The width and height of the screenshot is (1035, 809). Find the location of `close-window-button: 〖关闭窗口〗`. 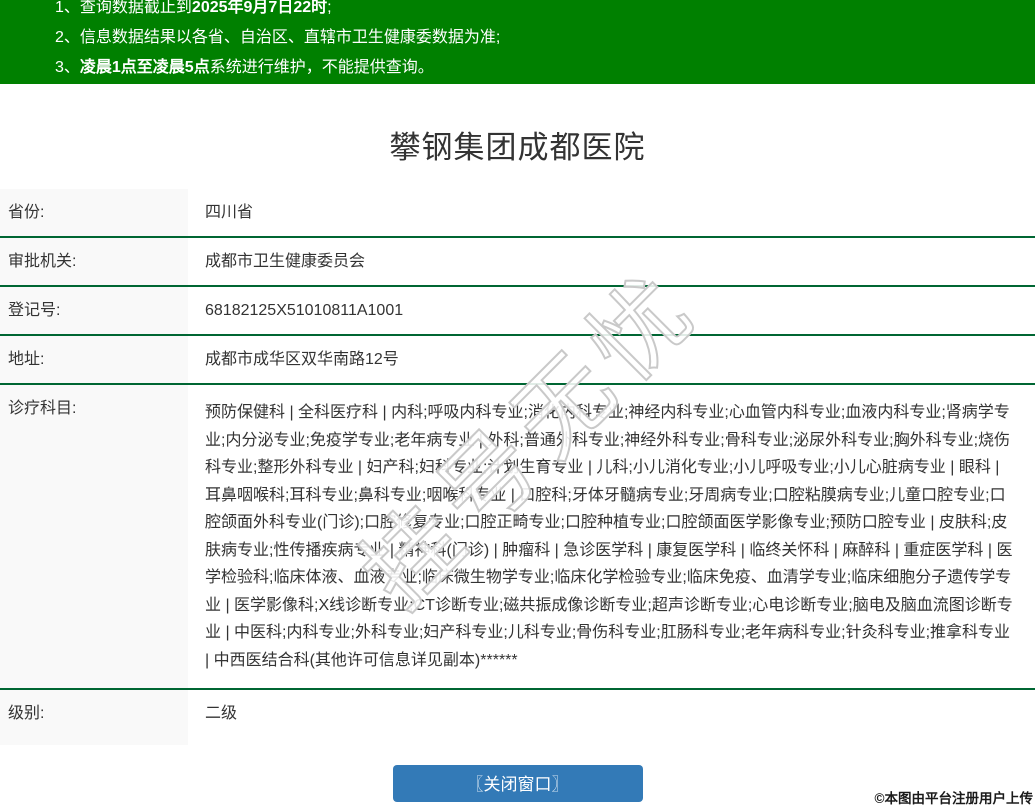

close-window-button: 〖关闭窗口〗 is located at coordinates (517, 783).